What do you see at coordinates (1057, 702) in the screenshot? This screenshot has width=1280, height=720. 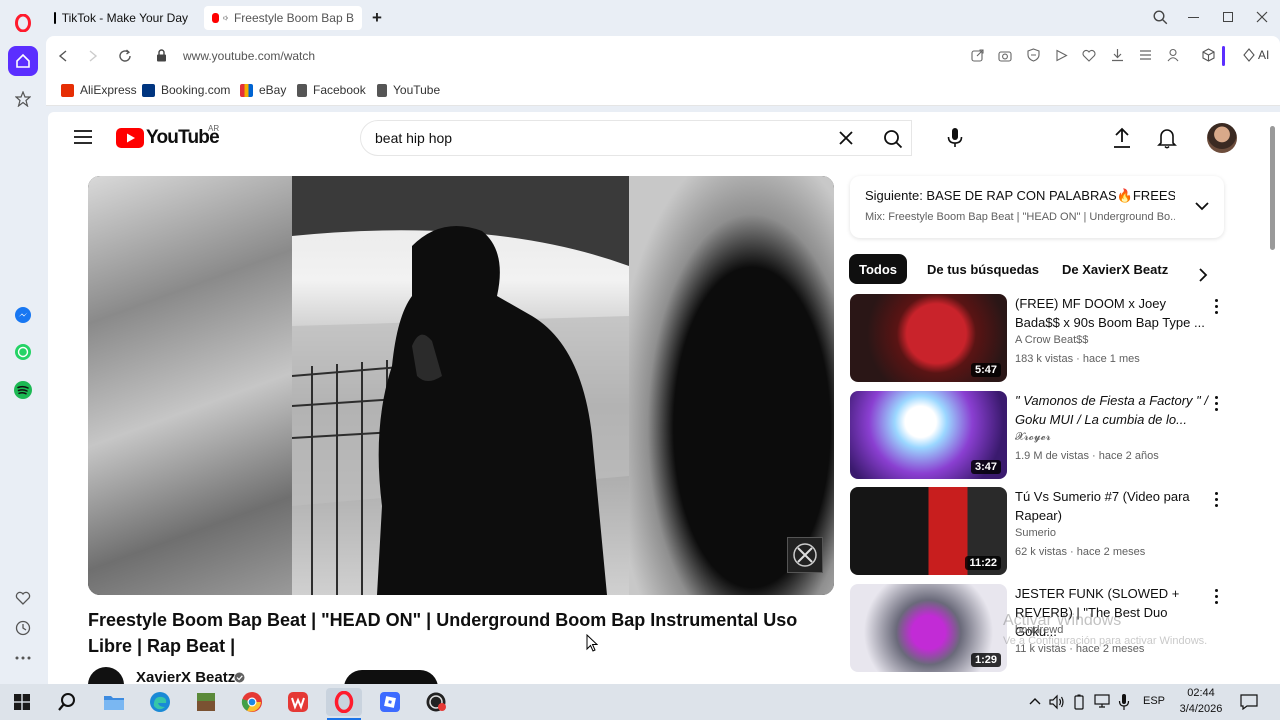 I see `volume-icon` at bounding box center [1057, 702].